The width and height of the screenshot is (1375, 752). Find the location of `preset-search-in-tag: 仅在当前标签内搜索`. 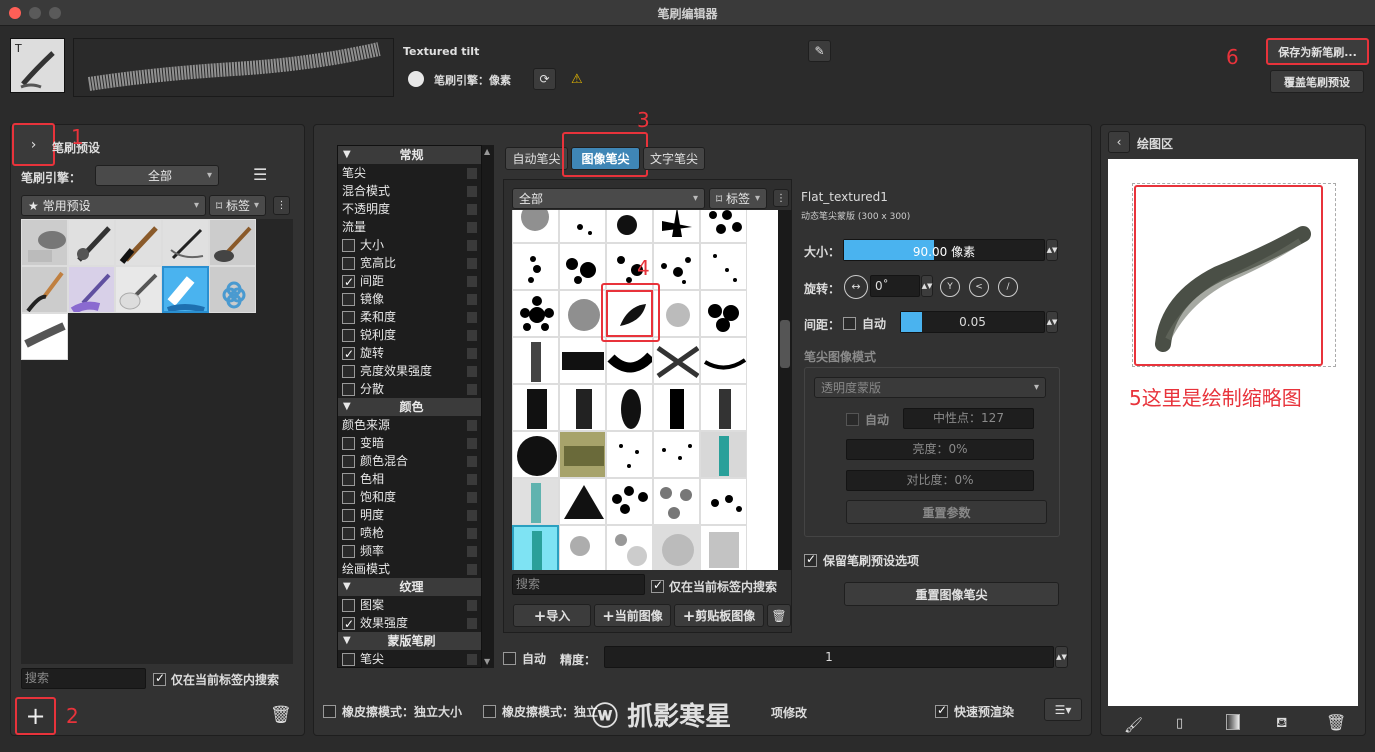

preset-search-in-tag: 仅在当前标签内搜索 is located at coordinates (216, 679).